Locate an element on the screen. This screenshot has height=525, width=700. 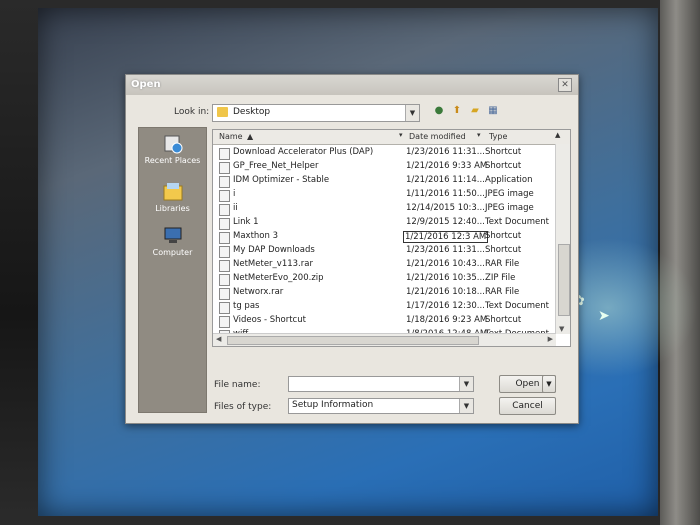
file-type: Application is located at coordinates (509, 180).